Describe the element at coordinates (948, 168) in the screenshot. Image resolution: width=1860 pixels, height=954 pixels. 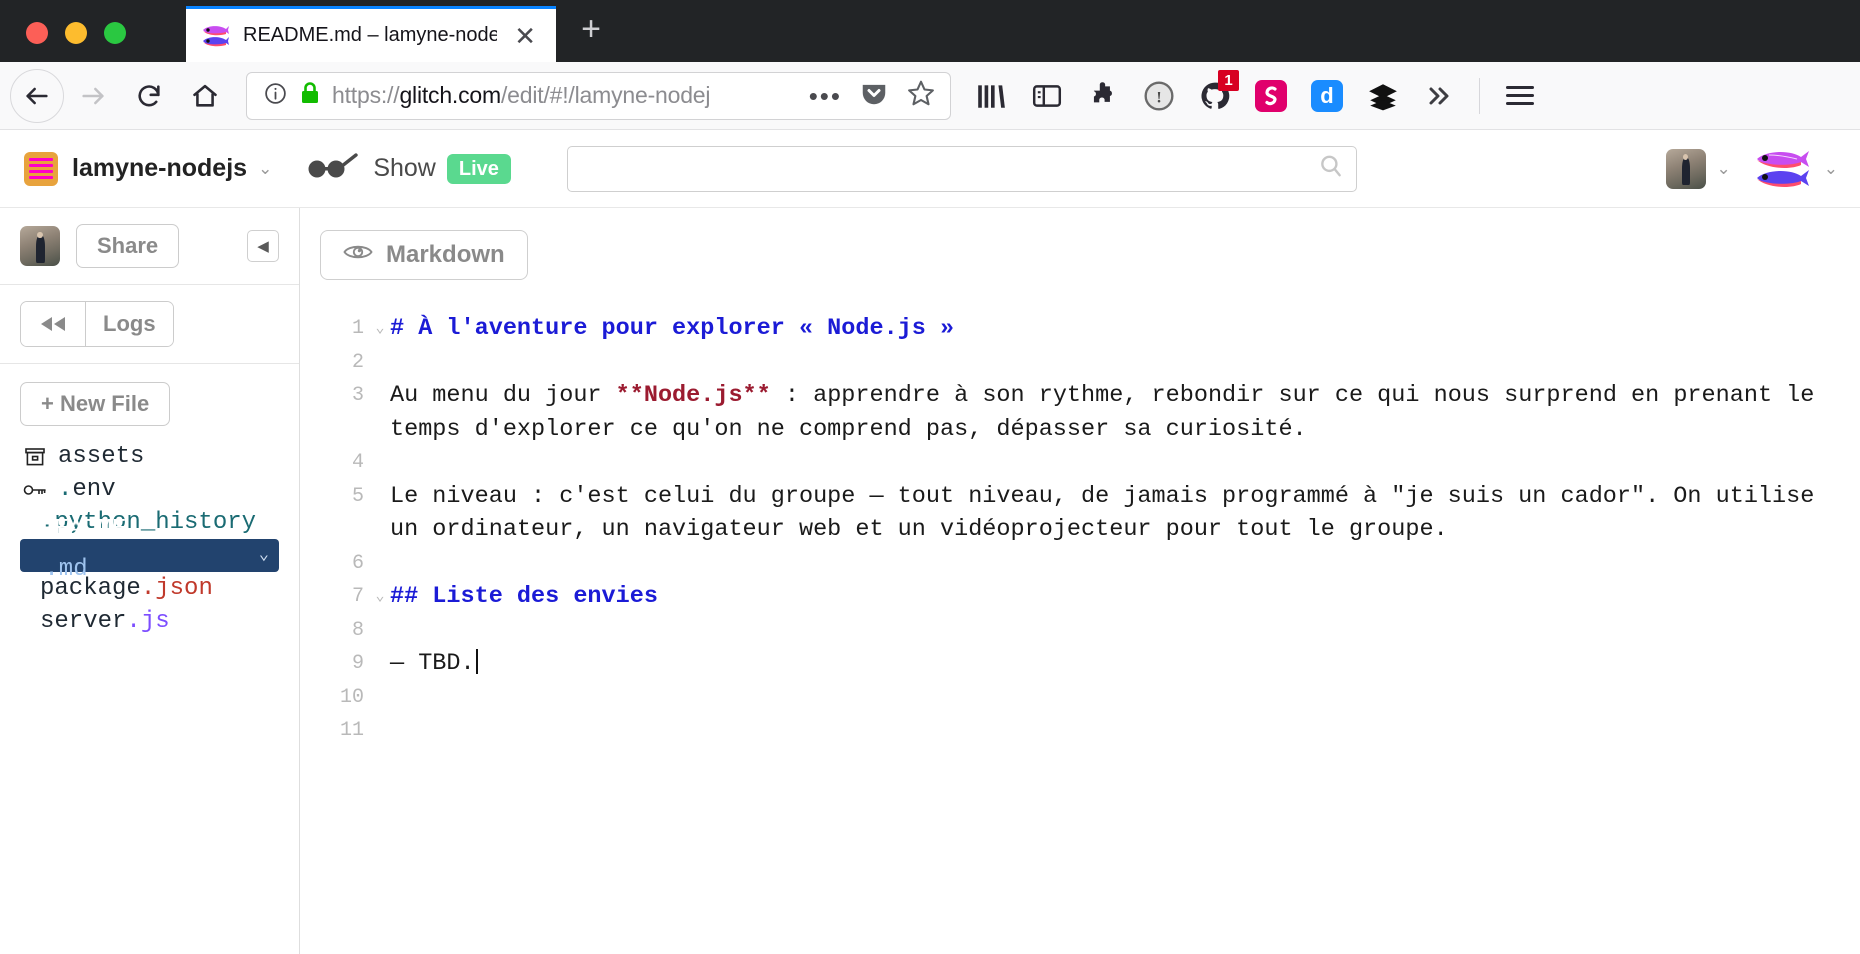
I see `search-input` at that location.